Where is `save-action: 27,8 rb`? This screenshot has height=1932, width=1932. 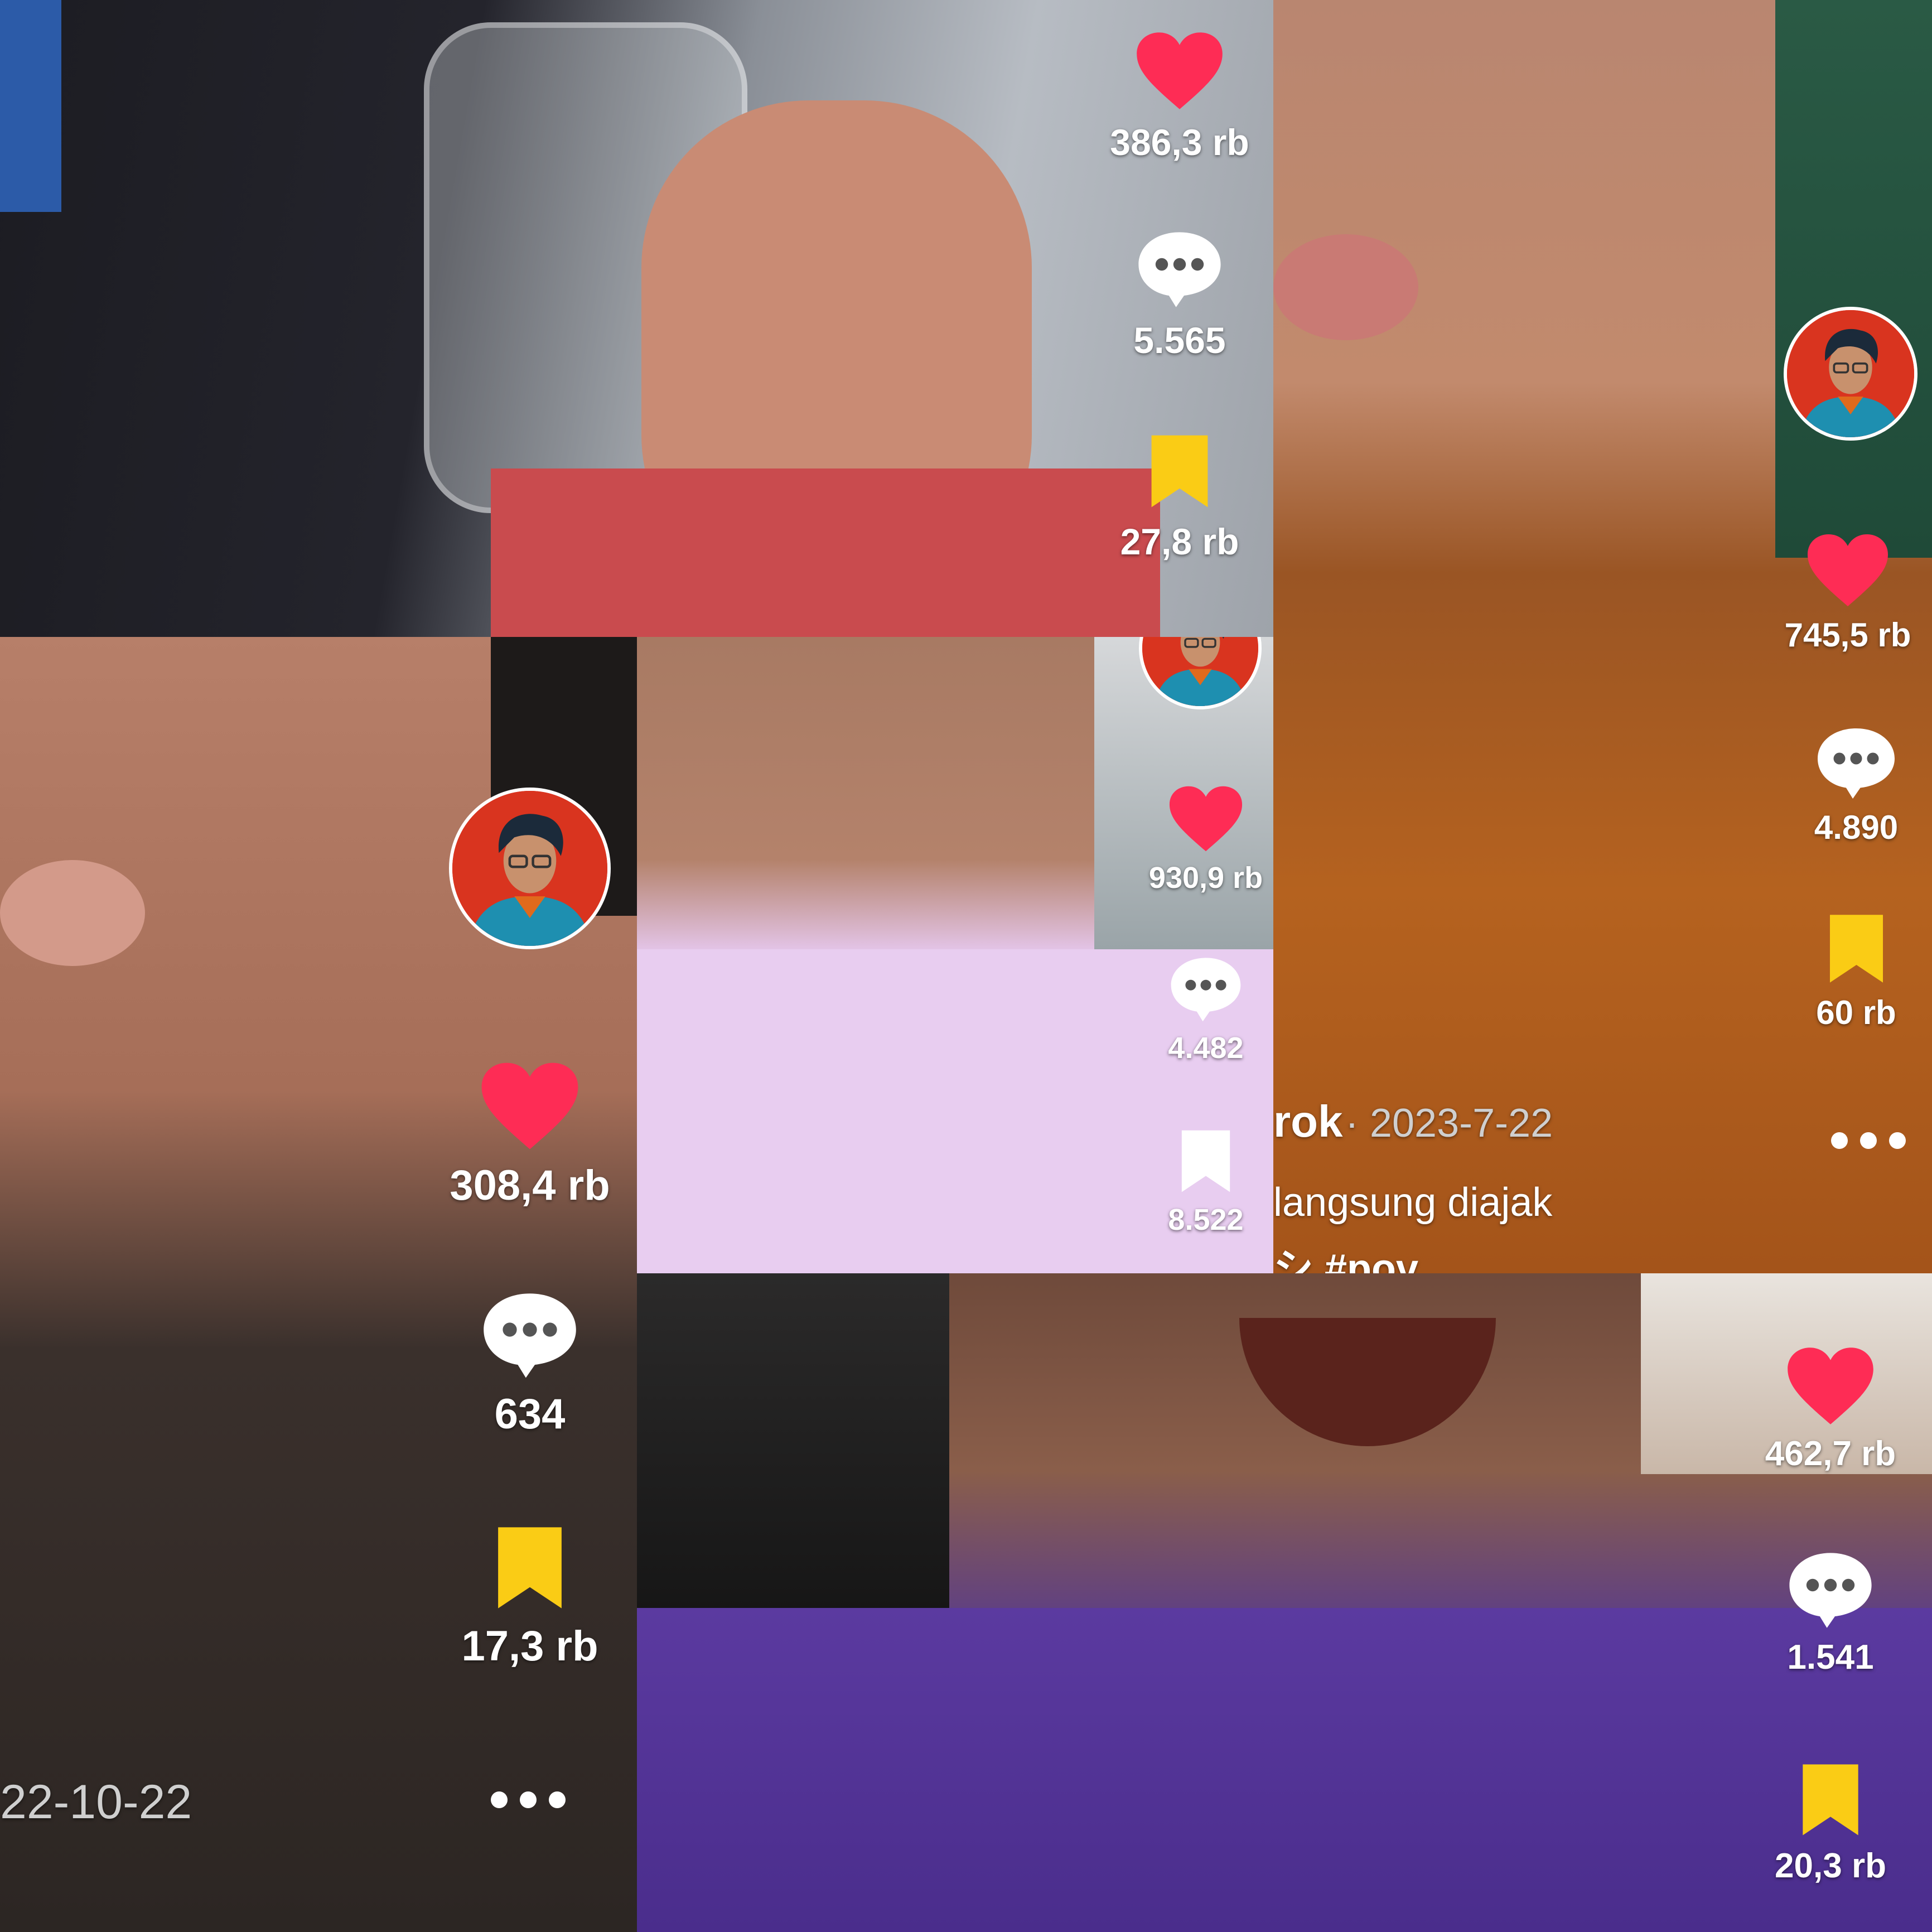
save-action: 27,8 rb is located at coordinates (1179, 497).